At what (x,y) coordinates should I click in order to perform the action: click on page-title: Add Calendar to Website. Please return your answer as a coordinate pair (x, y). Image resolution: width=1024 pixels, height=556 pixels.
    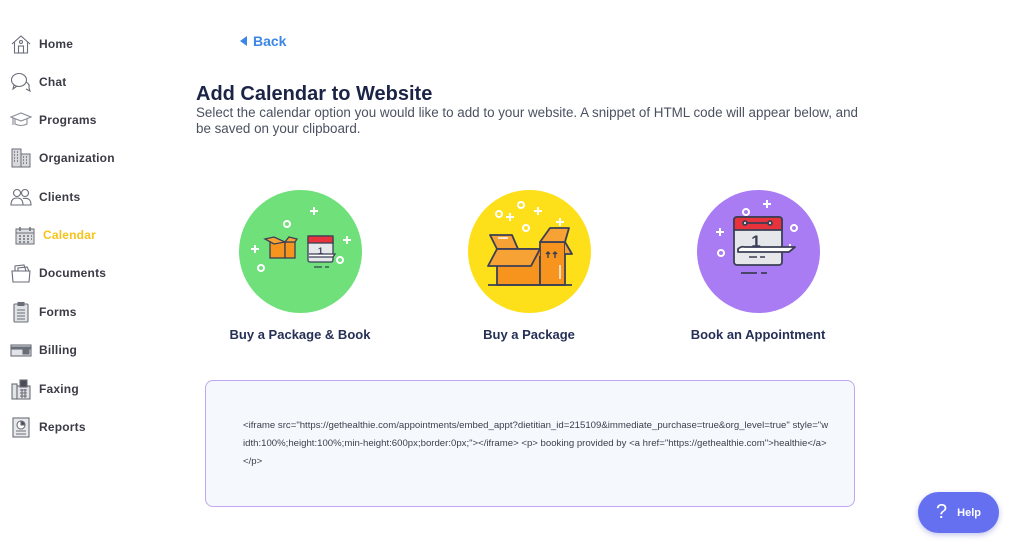
    Looking at the image, I should click on (314, 94).